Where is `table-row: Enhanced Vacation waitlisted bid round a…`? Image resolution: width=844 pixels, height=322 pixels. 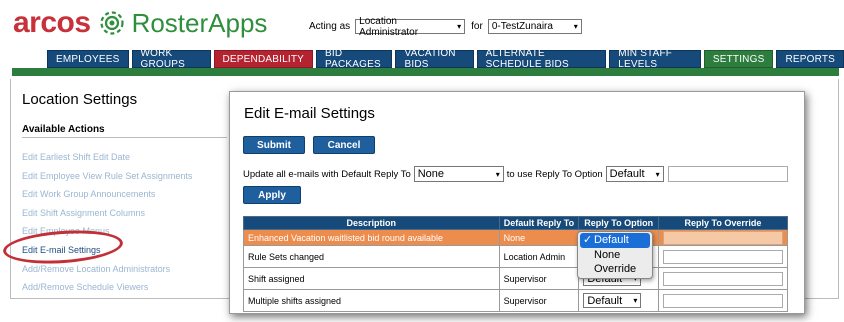 table-row: Enhanced Vacation waitlisted bid round a… is located at coordinates (516, 237).